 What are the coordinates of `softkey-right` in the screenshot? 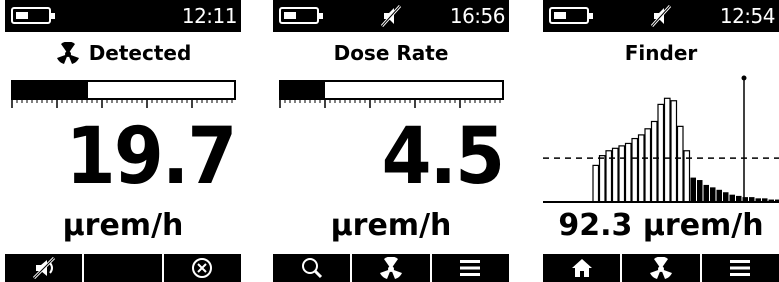 It's located at (202, 268).